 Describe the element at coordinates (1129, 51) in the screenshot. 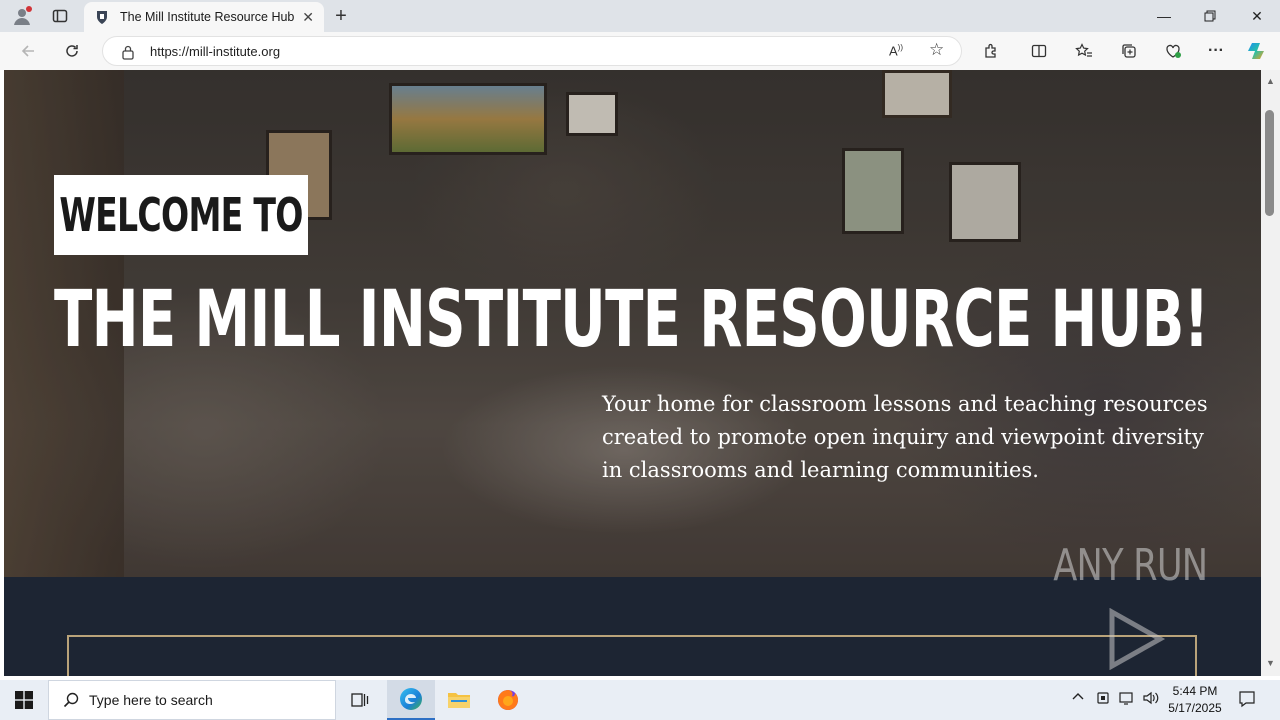

I see `collections-icon` at that location.